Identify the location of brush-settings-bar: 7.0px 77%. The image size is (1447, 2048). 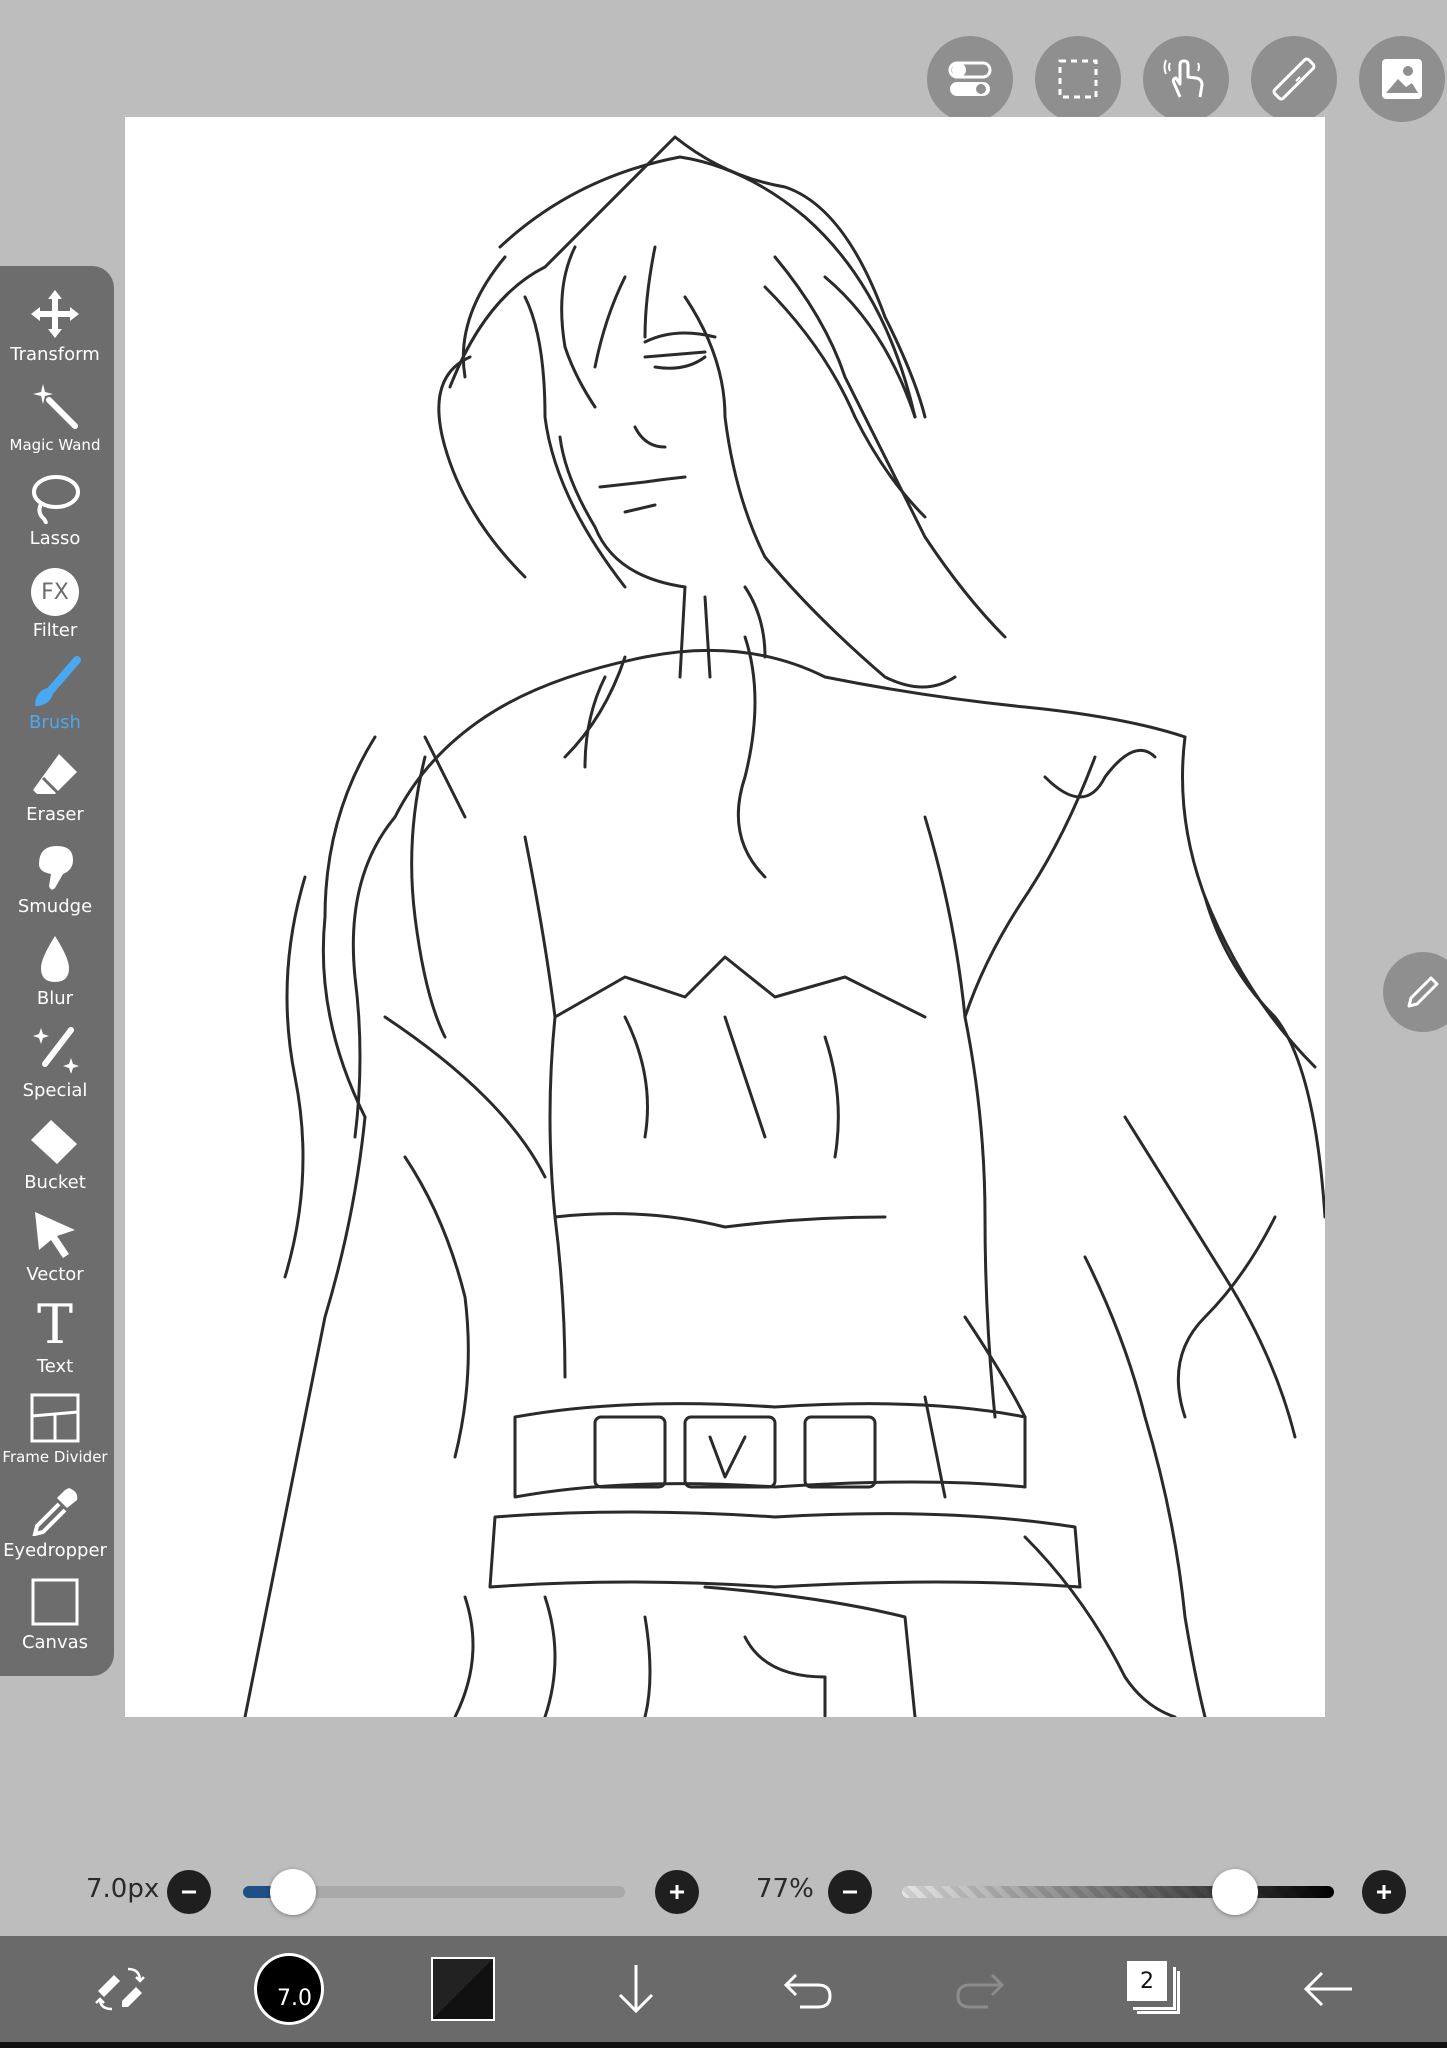
(723, 1892).